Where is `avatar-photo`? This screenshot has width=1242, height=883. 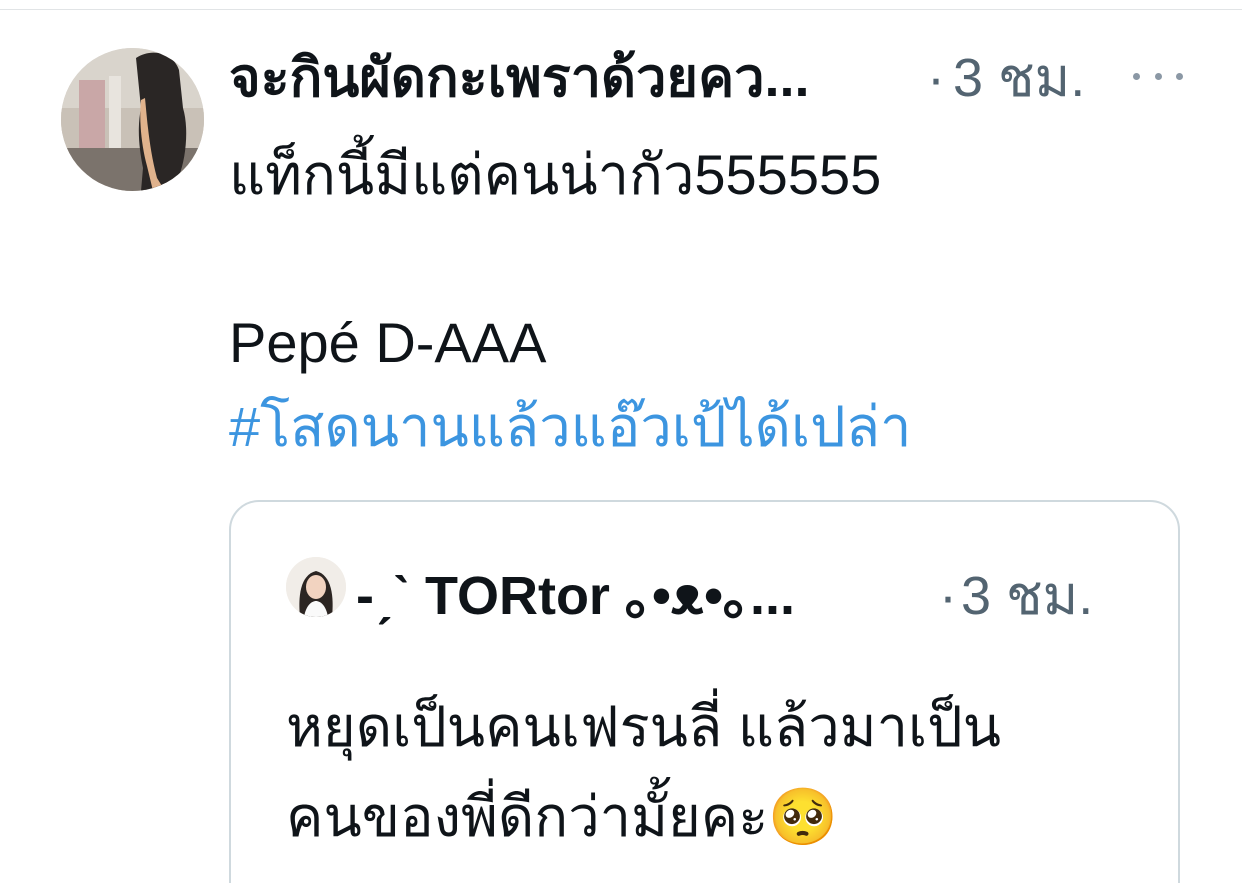 avatar-photo is located at coordinates (132, 119).